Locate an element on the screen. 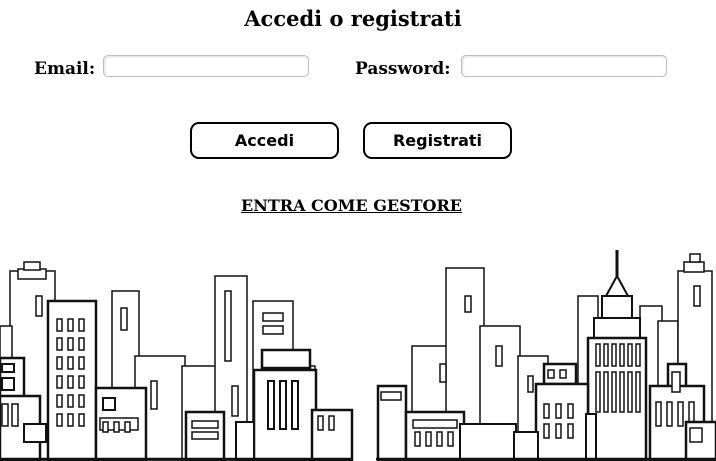  email-input is located at coordinates (206, 66).